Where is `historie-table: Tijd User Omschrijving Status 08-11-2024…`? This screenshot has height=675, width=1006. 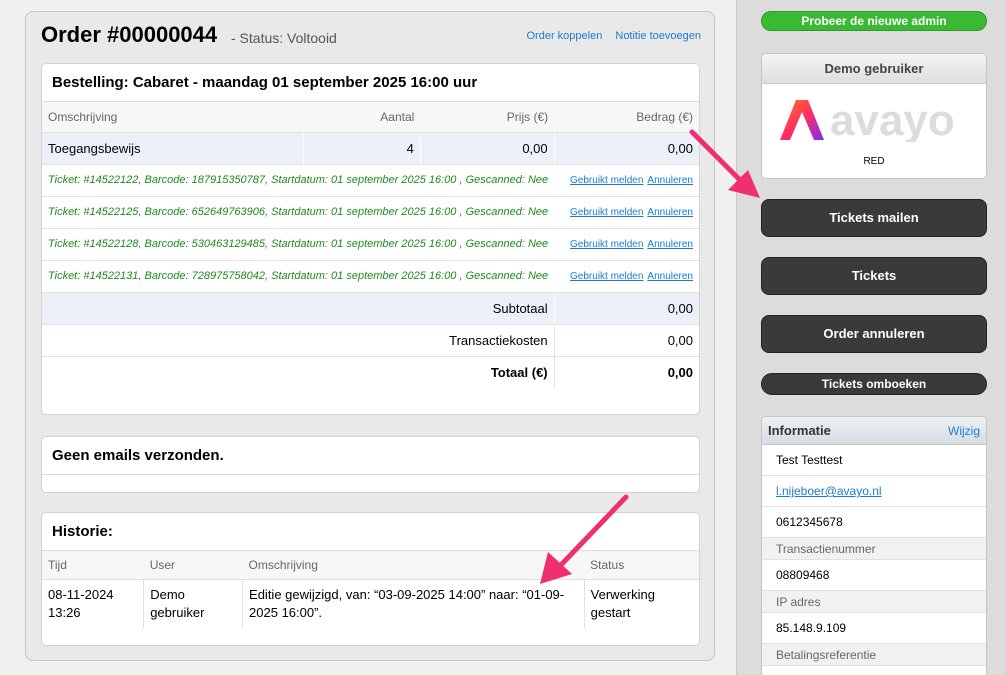
historie-table: Tijd User Omschrijving Status 08-11-2024… is located at coordinates (370, 589).